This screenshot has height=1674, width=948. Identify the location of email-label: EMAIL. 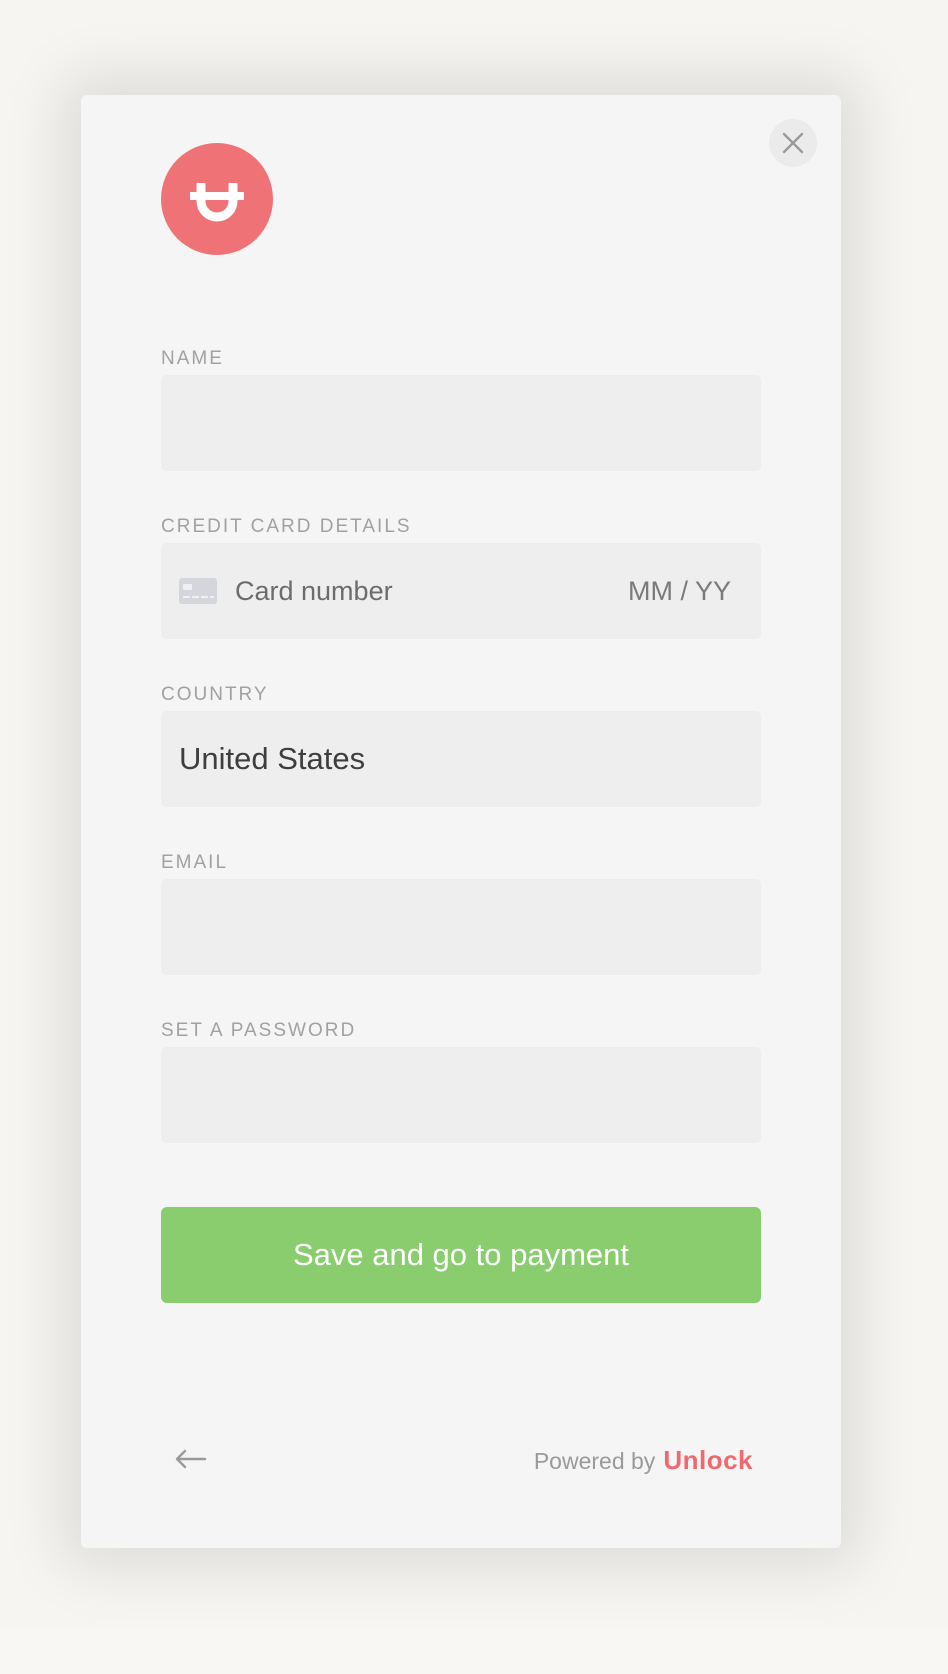
(195, 862).